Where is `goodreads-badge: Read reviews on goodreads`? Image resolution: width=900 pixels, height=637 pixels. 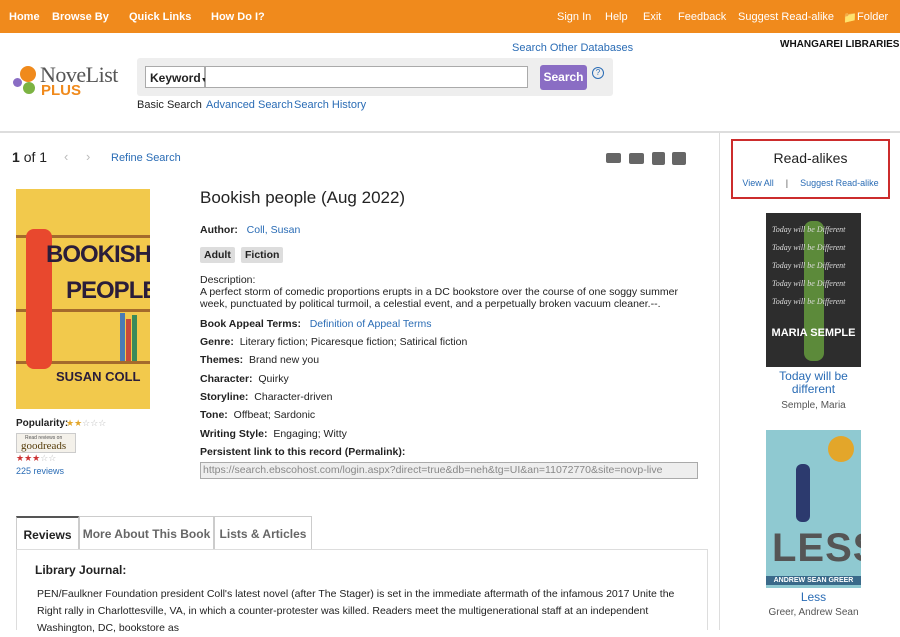
goodreads-badge: Read reviews on goodreads is located at coordinates (46, 443).